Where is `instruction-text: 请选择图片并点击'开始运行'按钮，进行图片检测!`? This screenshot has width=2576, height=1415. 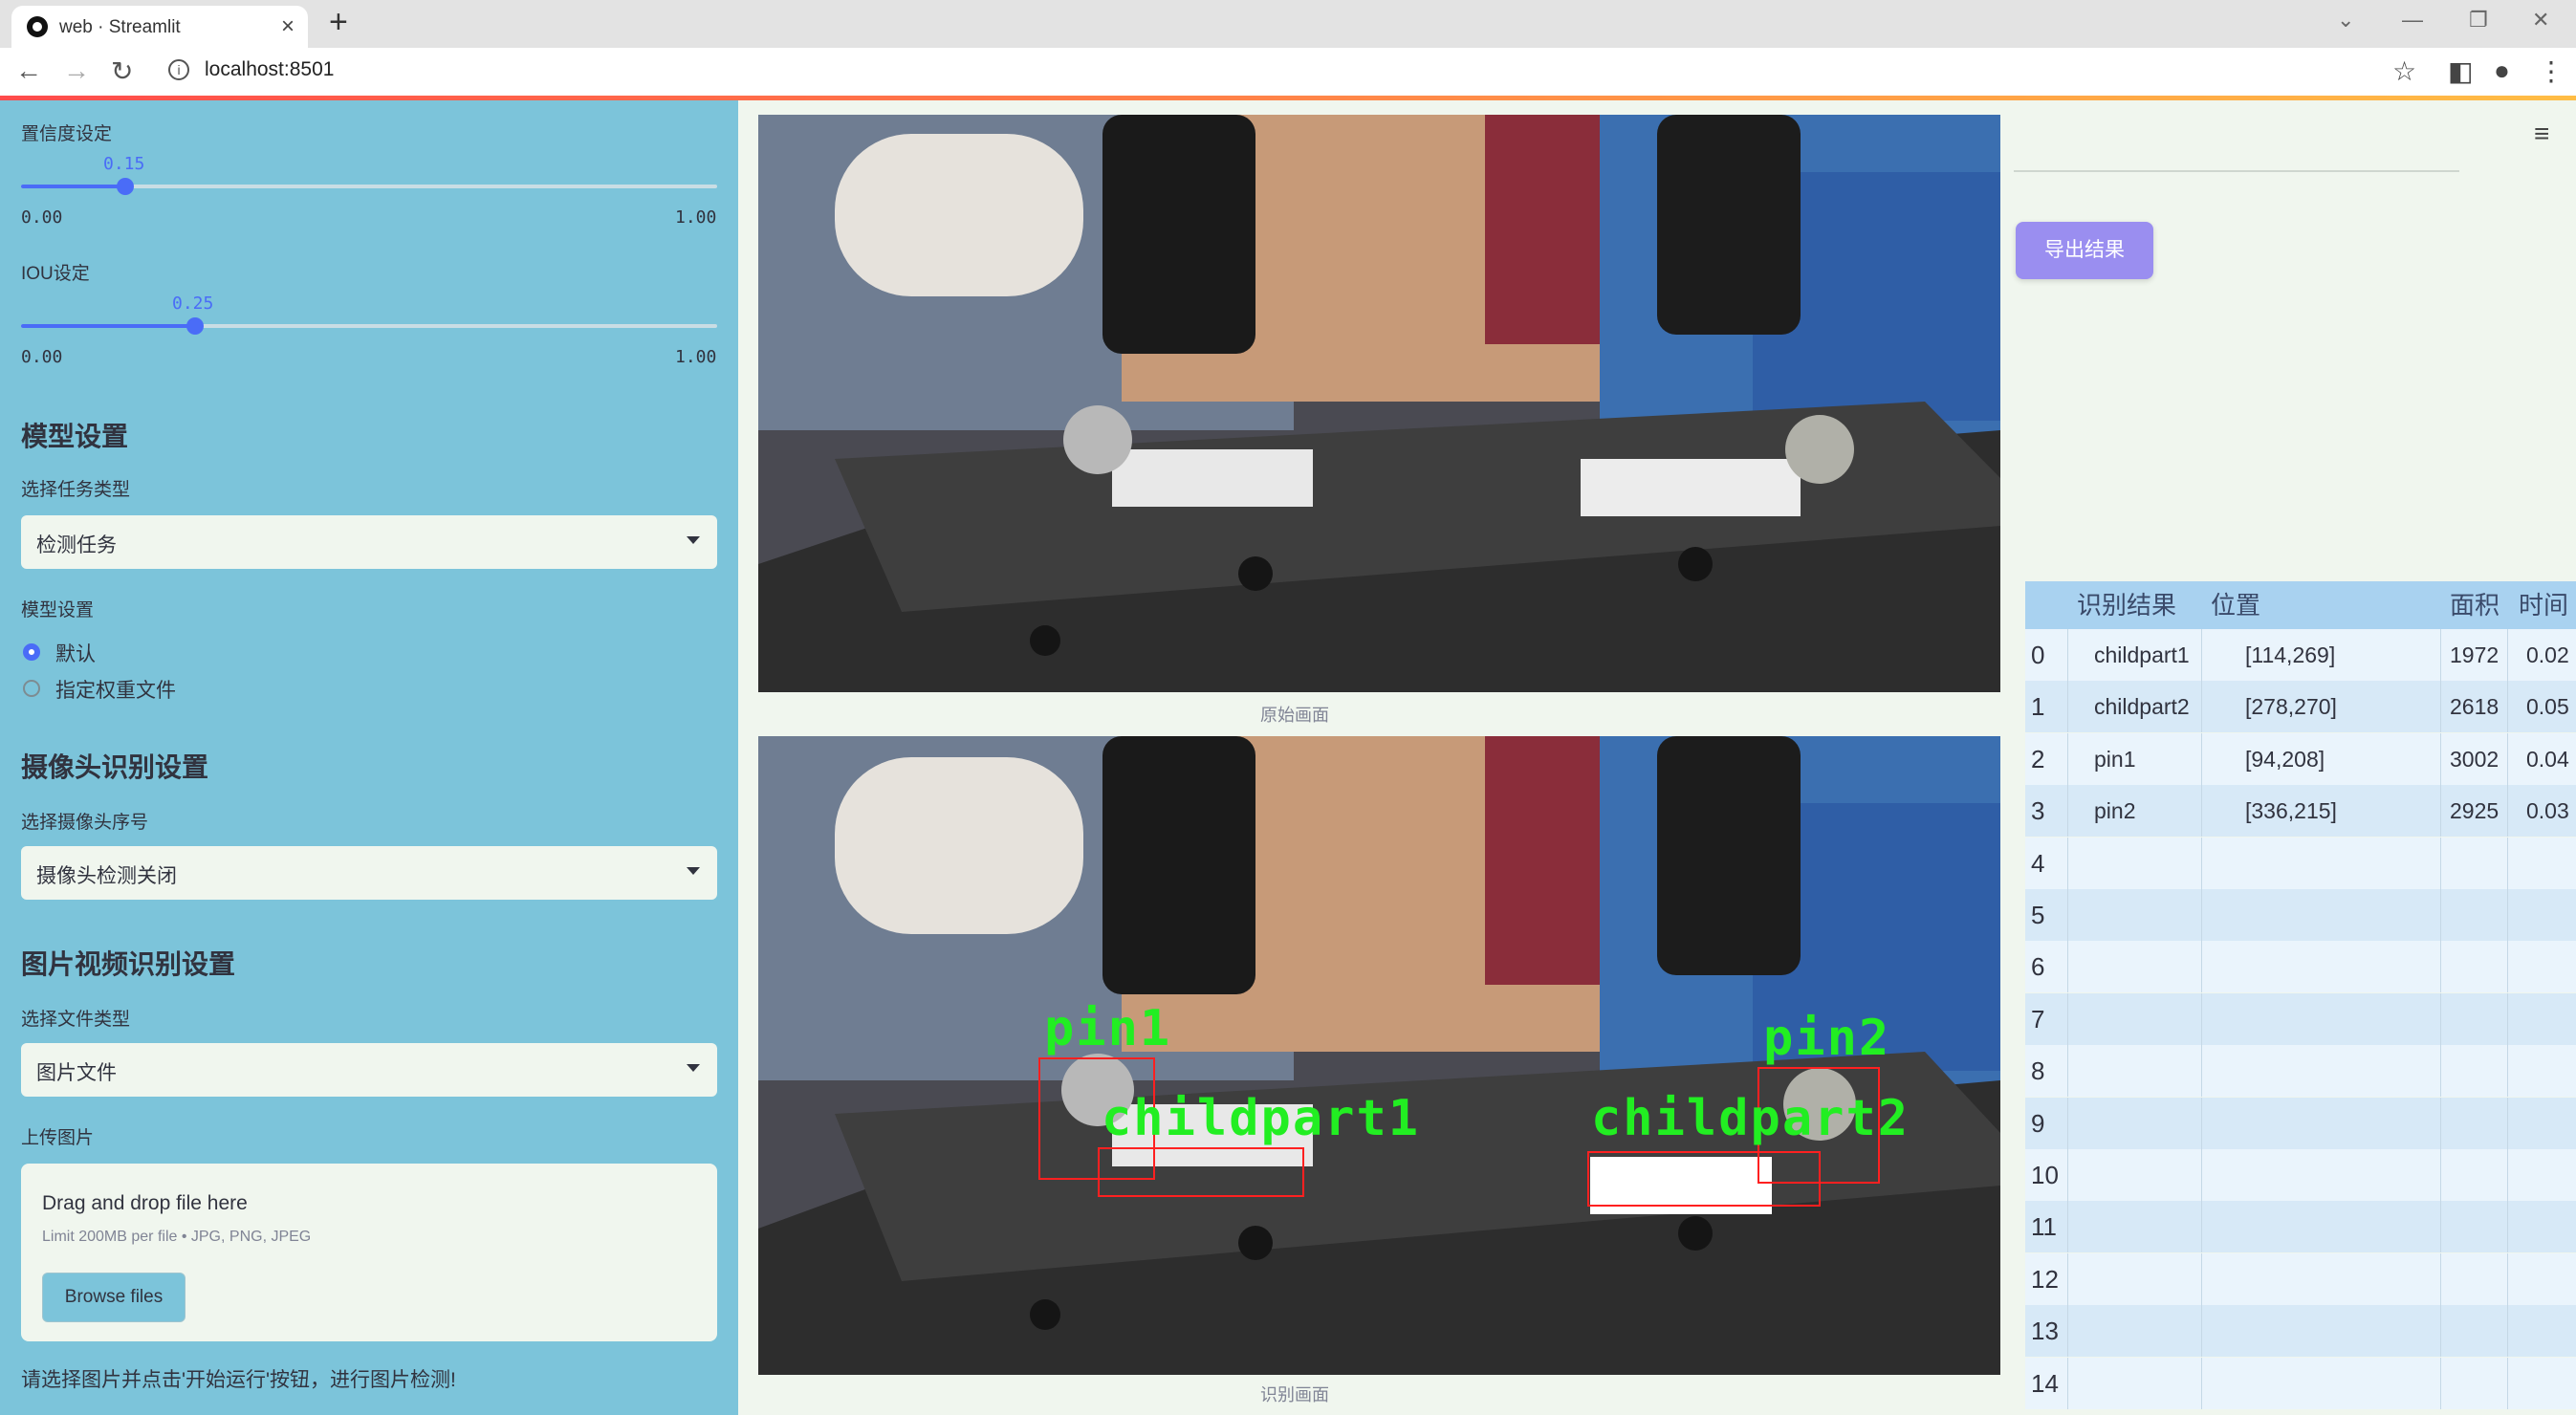
instruction-text: 请选择图片并点击'开始运行'按钮，进行图片检测! is located at coordinates (238, 1380).